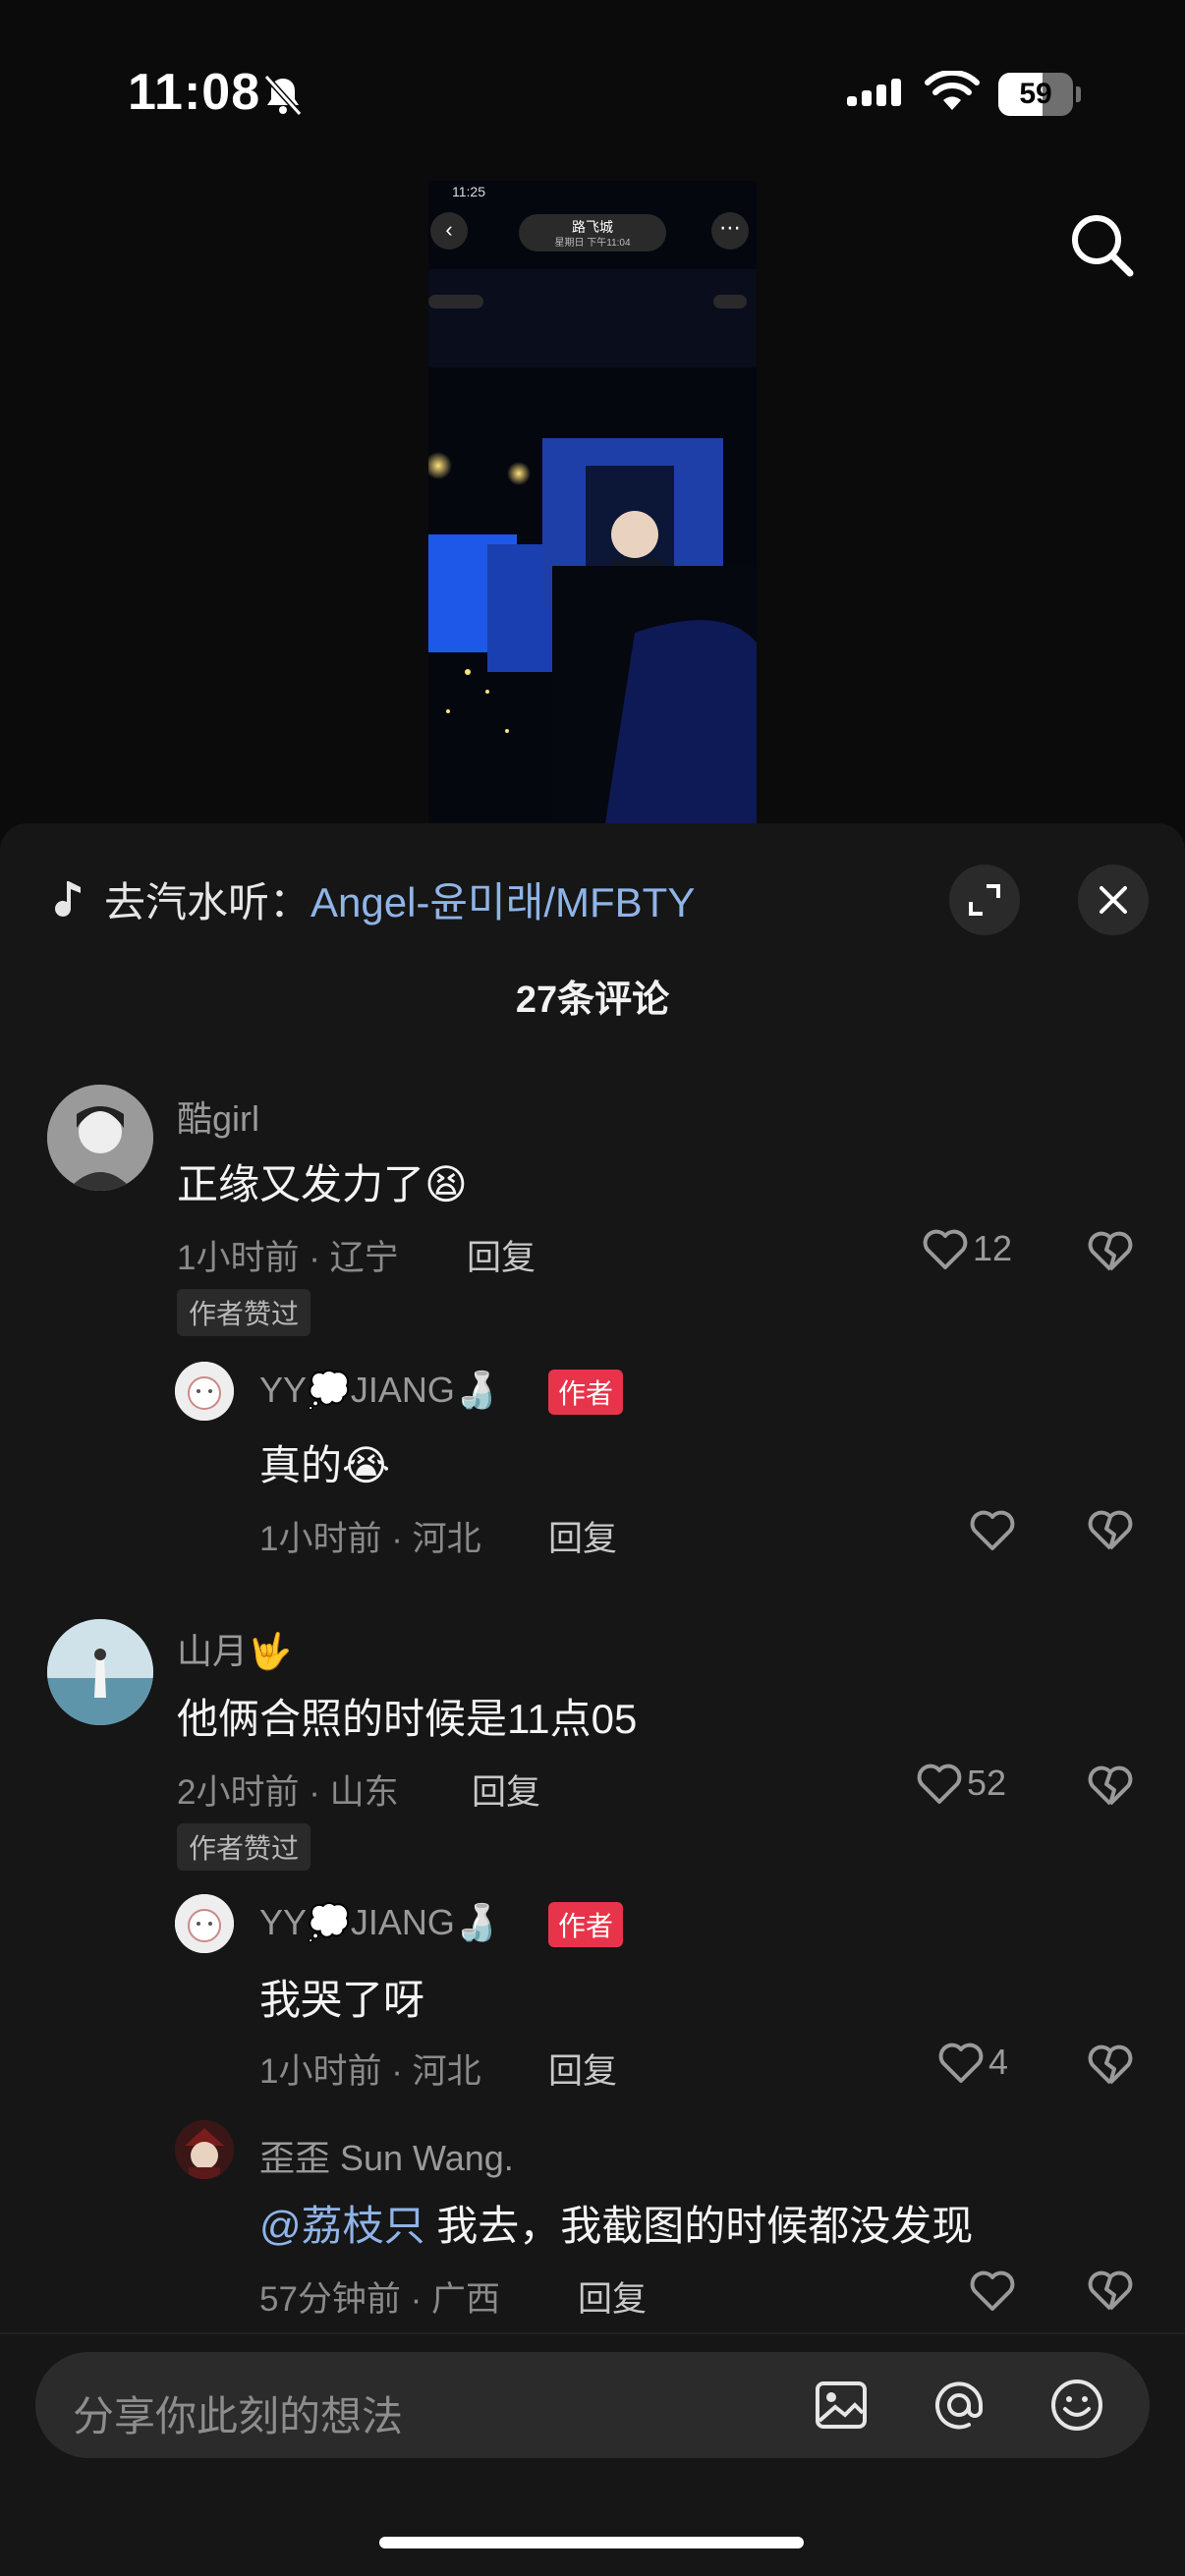  I want to click on music-note-icon, so click(68, 899).